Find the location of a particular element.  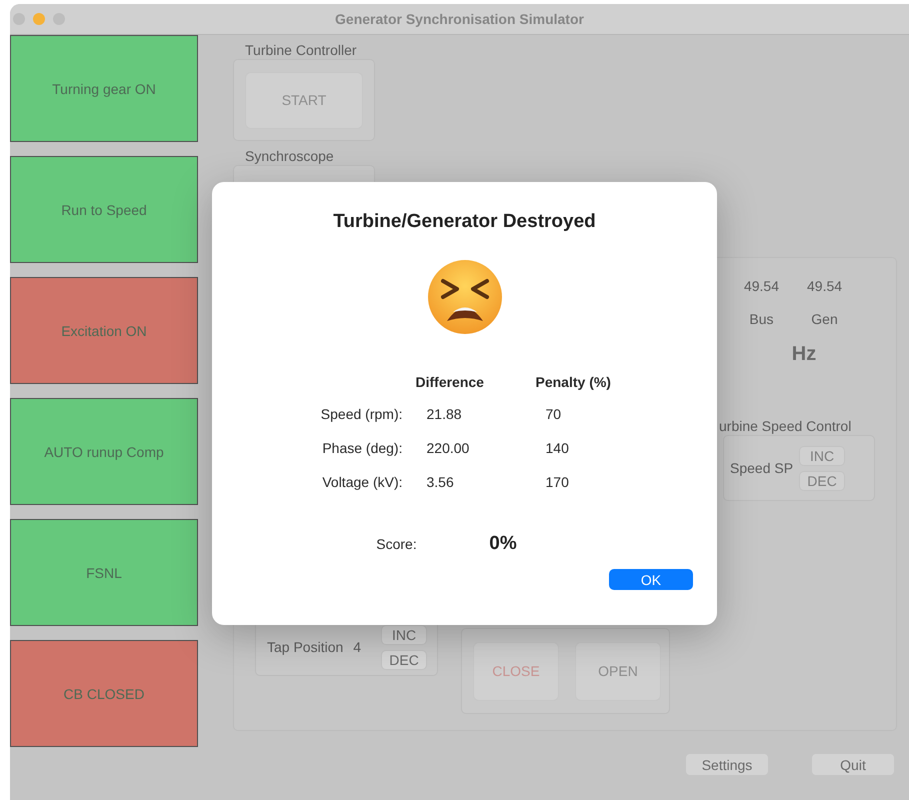

footer-button: Settings is located at coordinates (727, 764).